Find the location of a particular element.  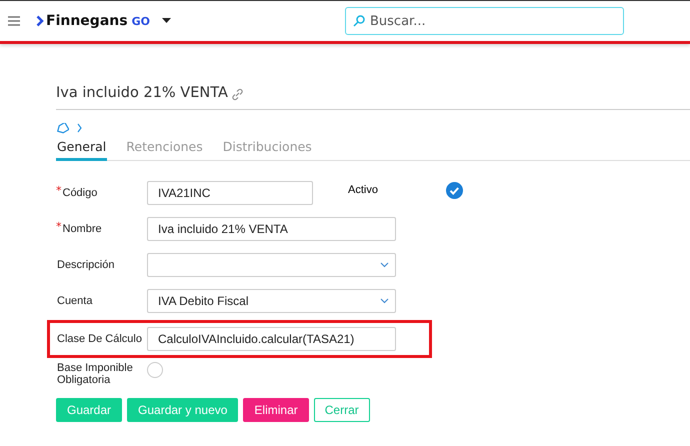

field-label: Descripción is located at coordinates (85, 265).